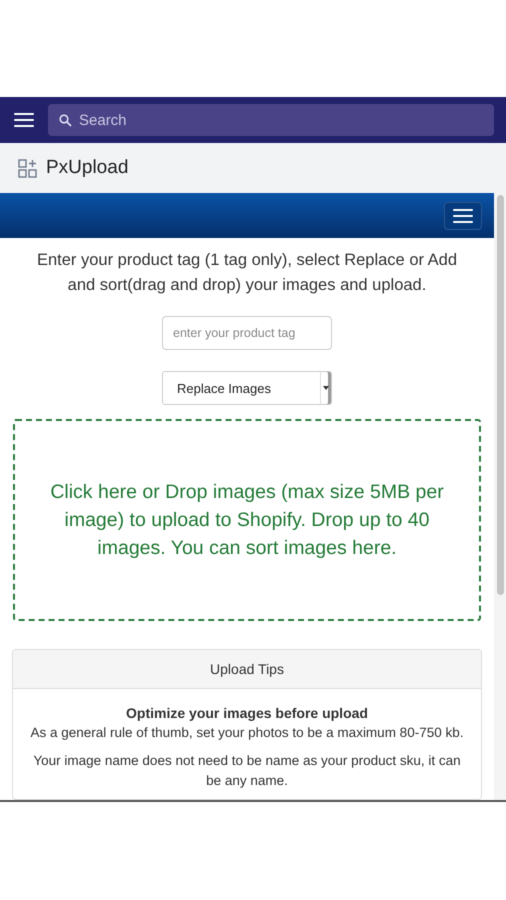 The image size is (506, 900). What do you see at coordinates (247, 333) in the screenshot?
I see `tag-input: enter your product tag` at bounding box center [247, 333].